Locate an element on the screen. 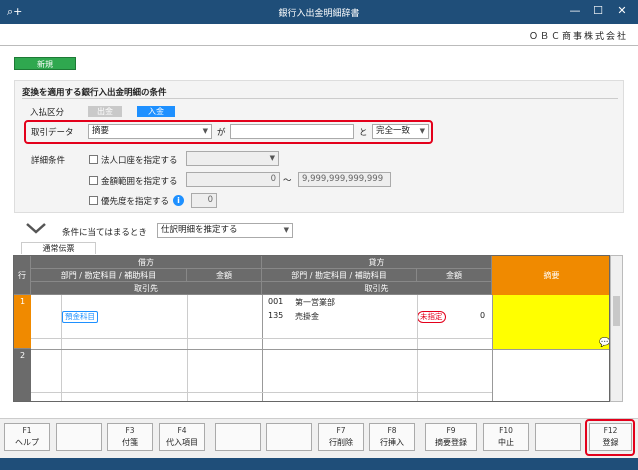 This screenshot has width=638, height=470. credit-account-name: 売掛金 is located at coordinates (307, 316).